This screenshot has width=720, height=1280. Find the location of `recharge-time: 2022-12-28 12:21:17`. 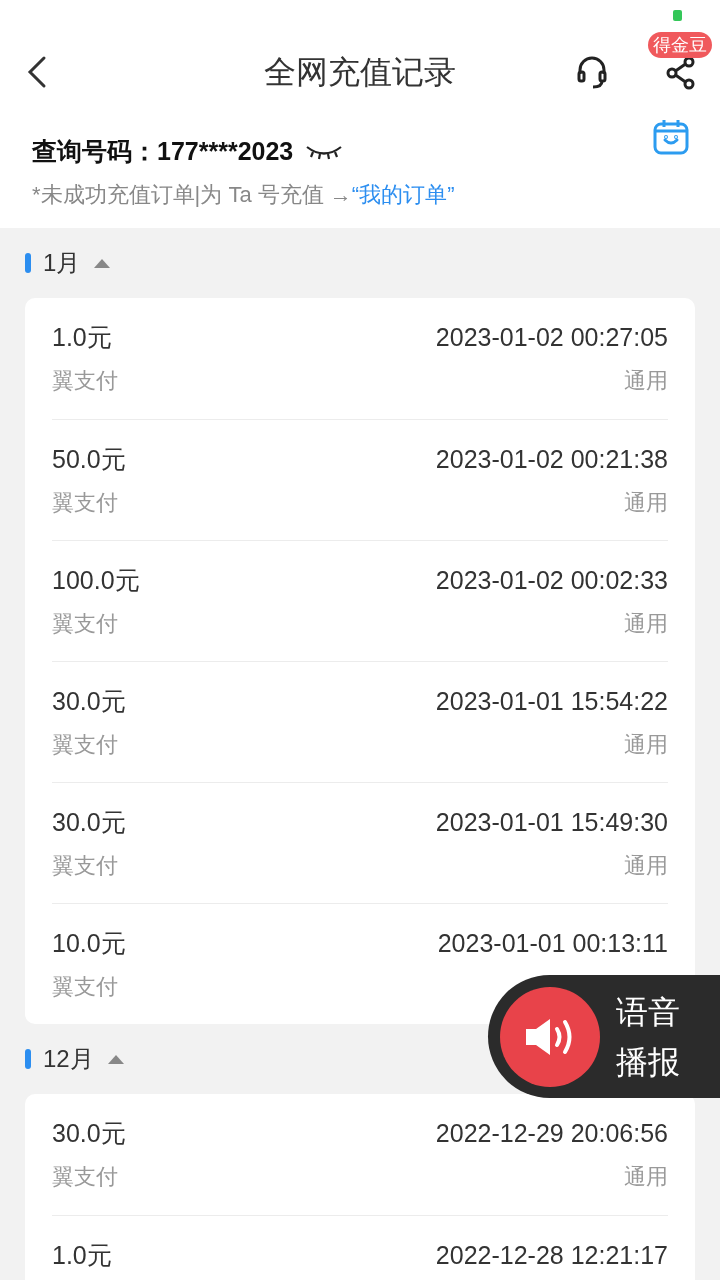

recharge-time: 2022-12-28 12:21:17 is located at coordinates (551, 1256).